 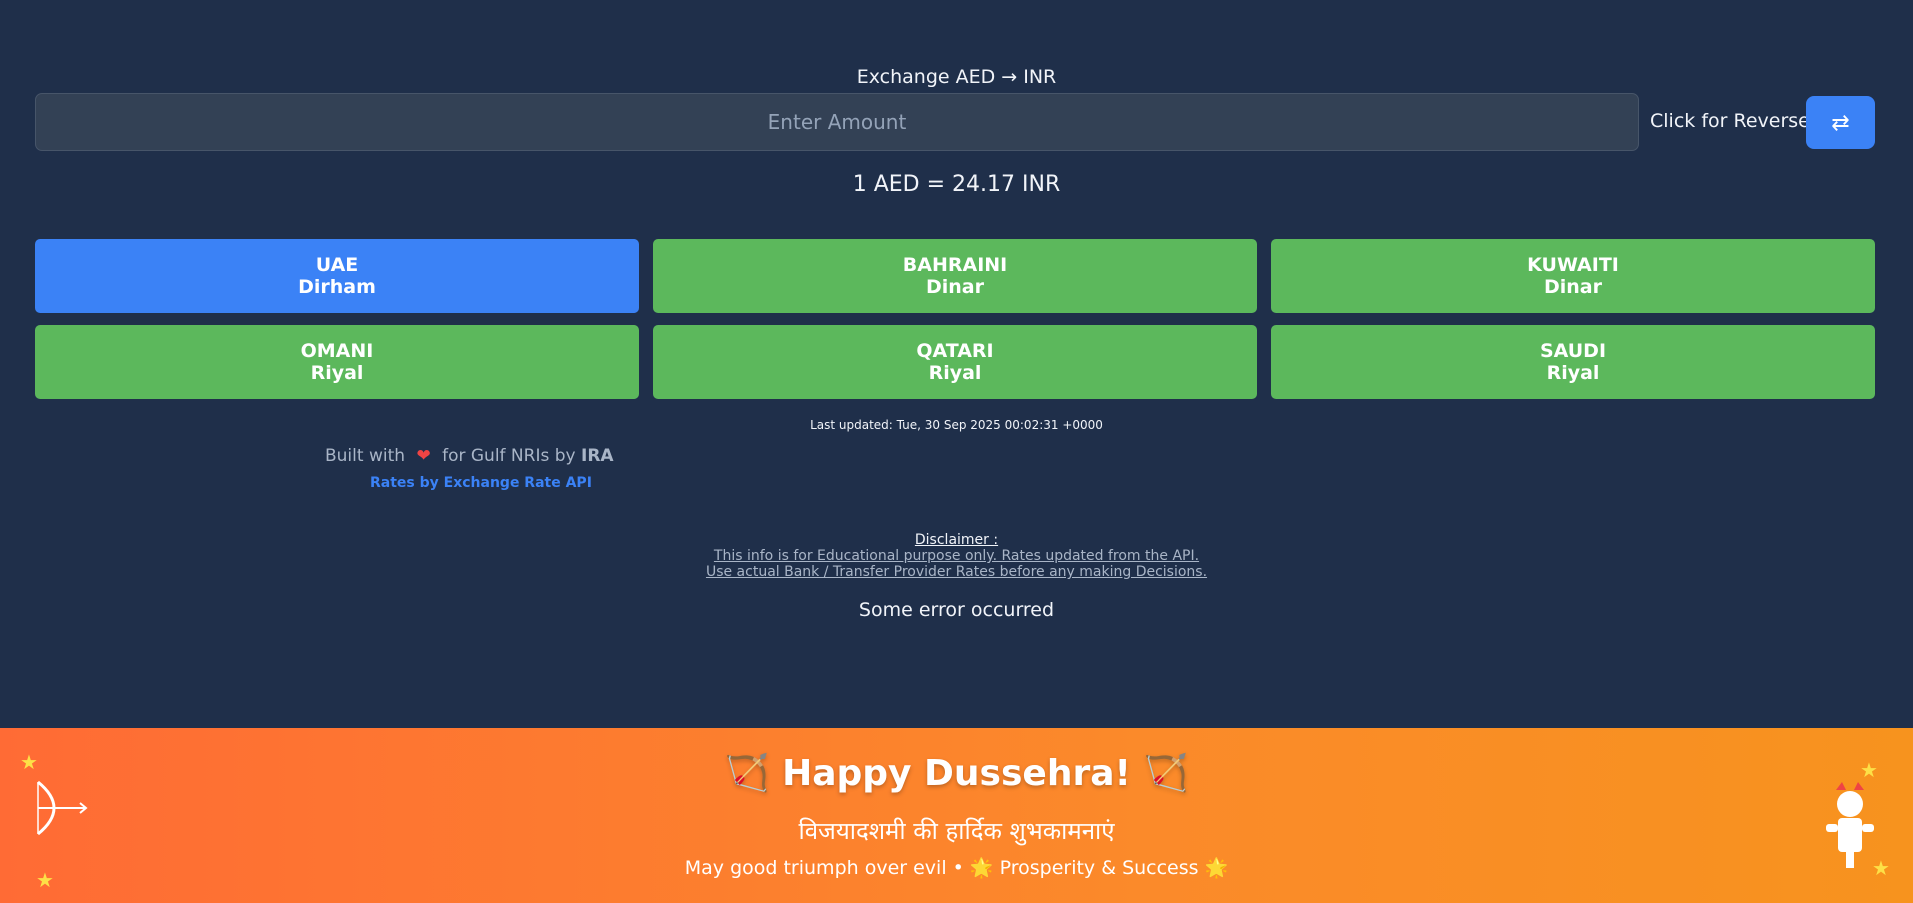 I want to click on currency-country: SAUDI, so click(x=1573, y=351).